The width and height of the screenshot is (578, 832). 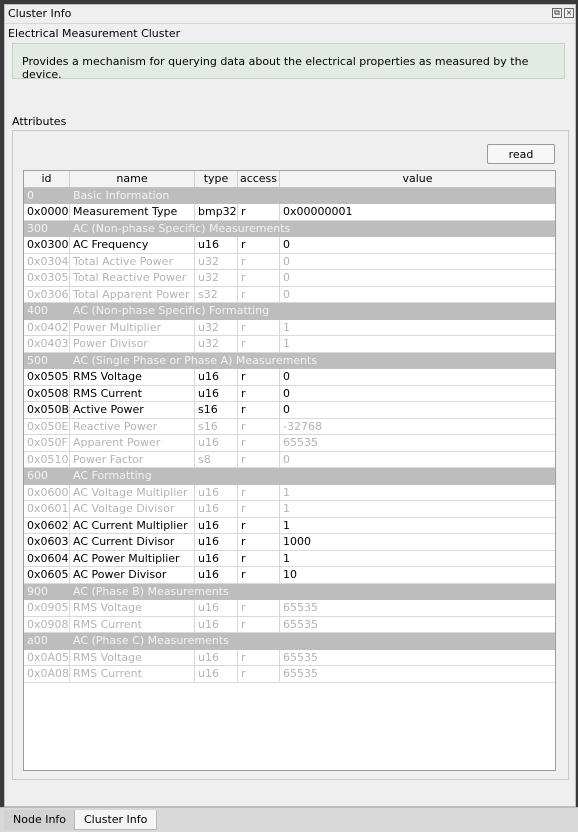 What do you see at coordinates (289, 245) in the screenshot?
I see `attribute-row: 0x0300 AC Frequency u16 r 0` at bounding box center [289, 245].